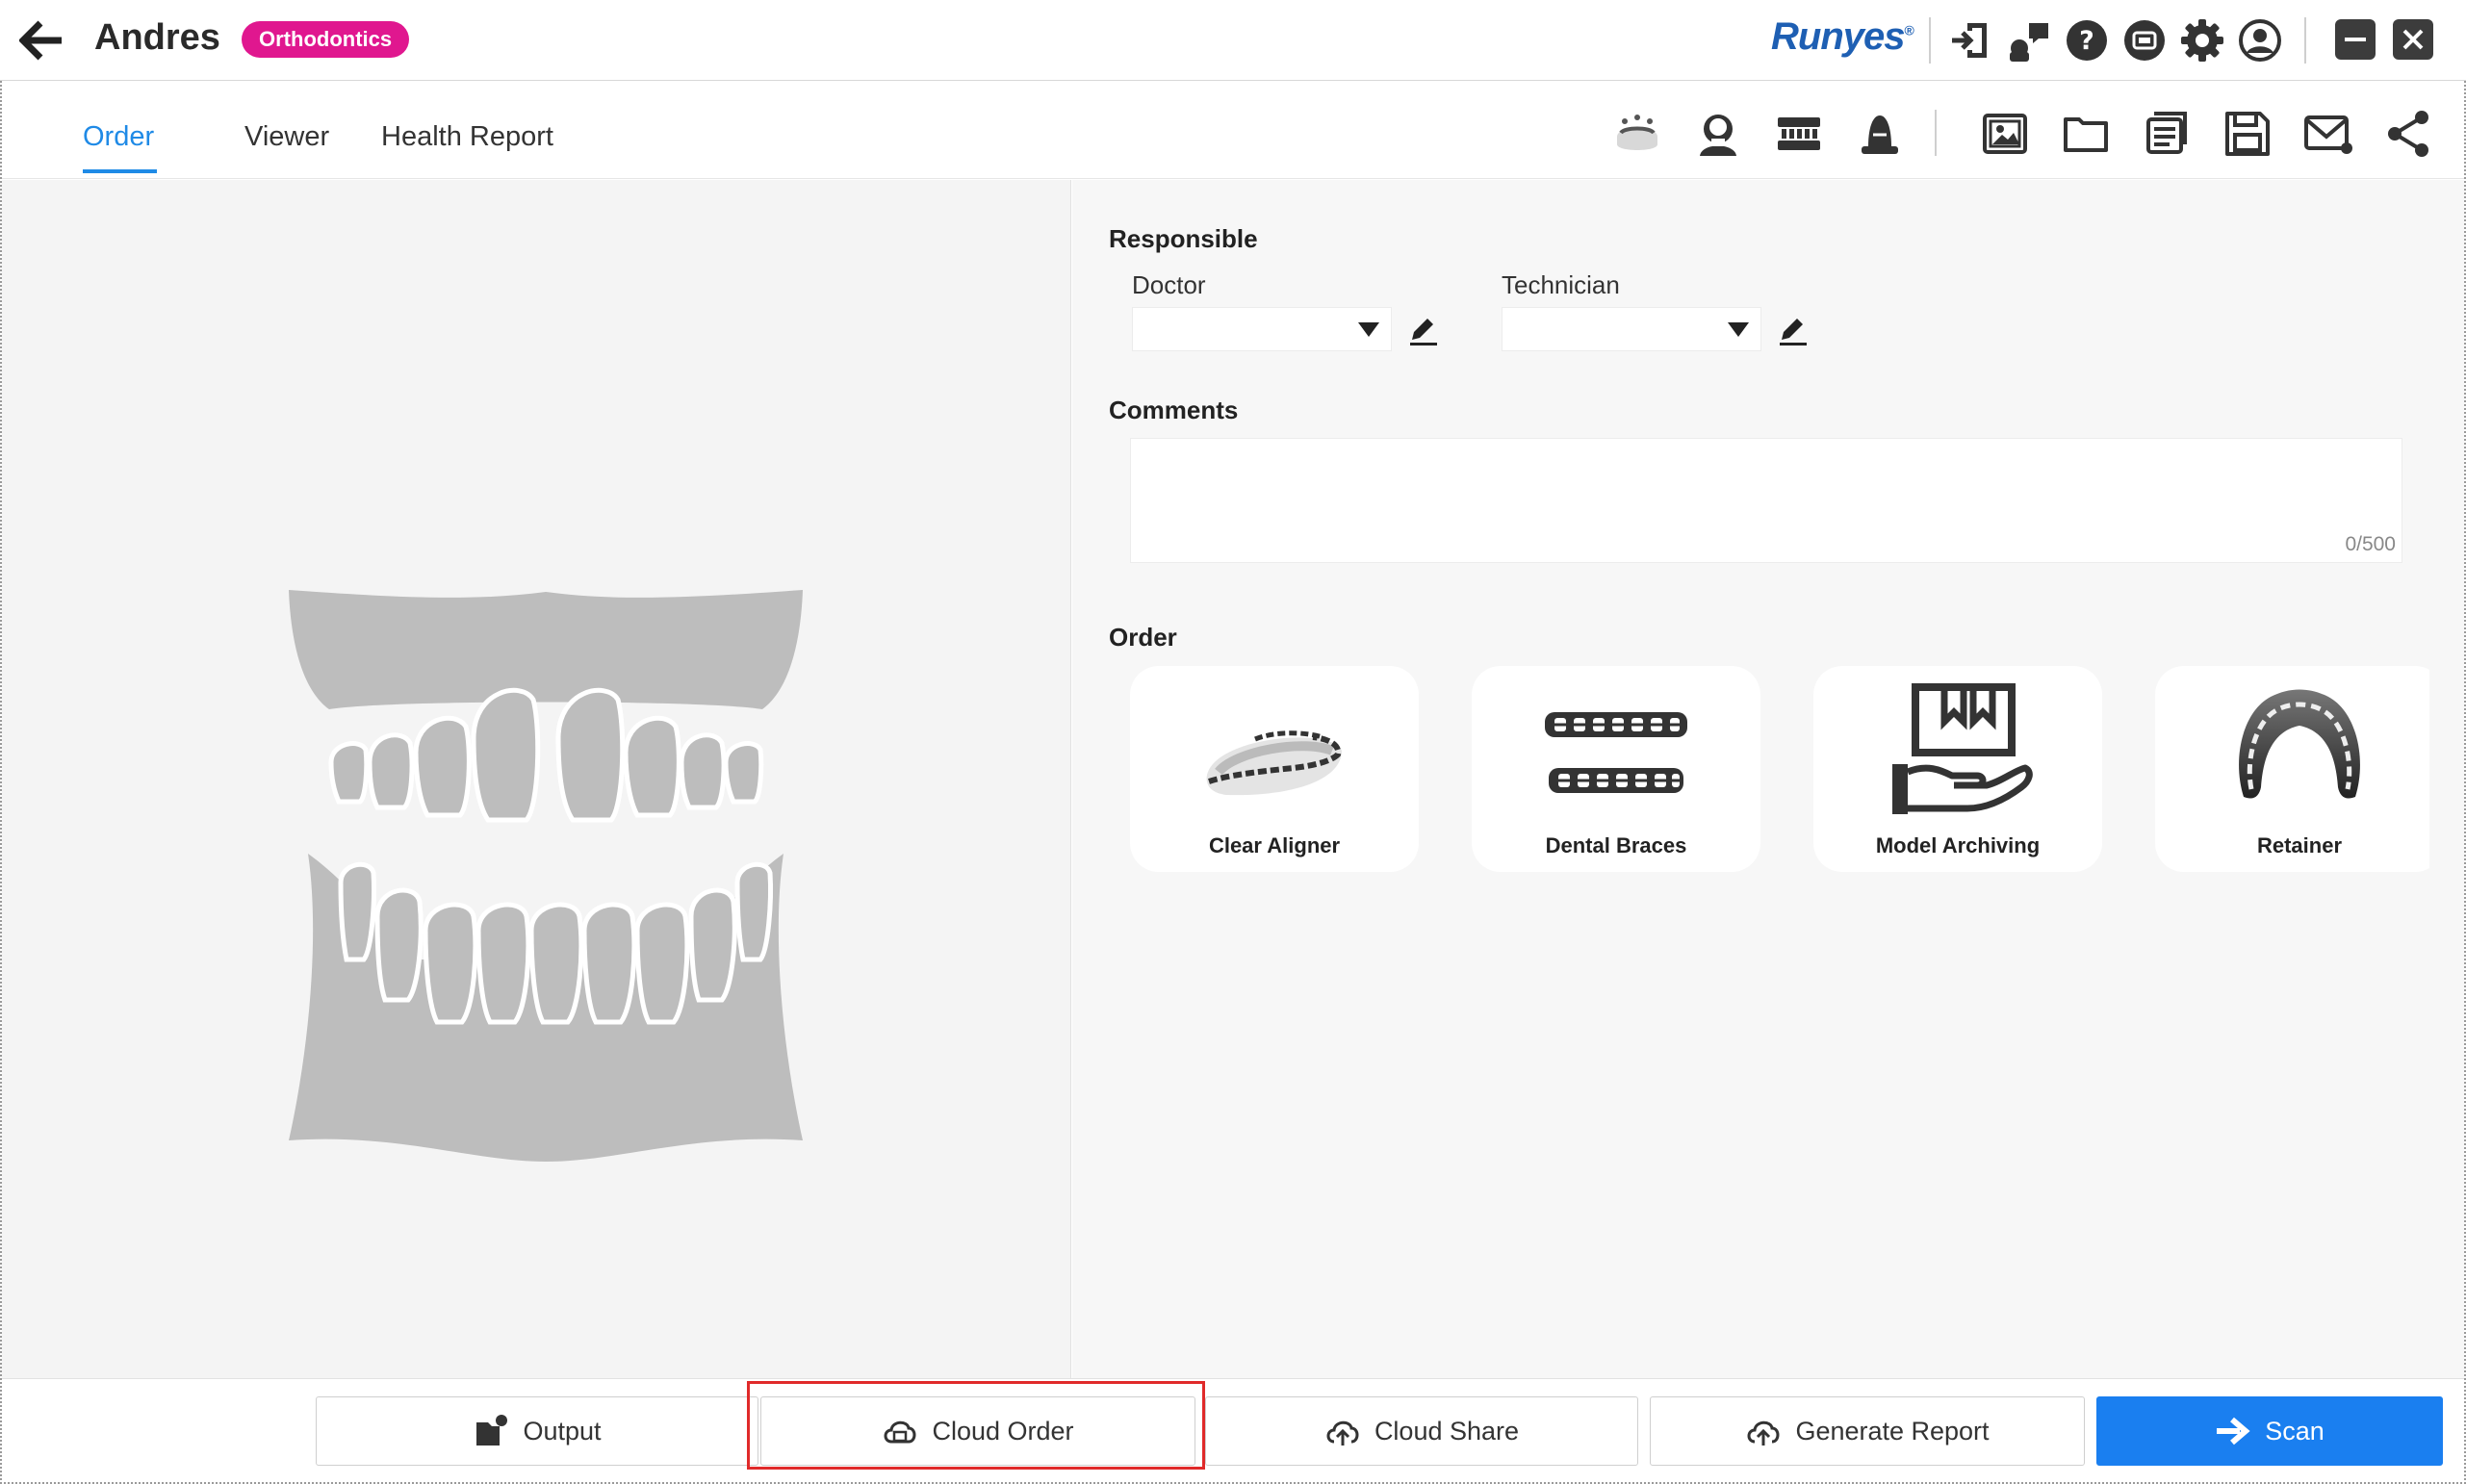  I want to click on order-card-dental-braces: Dental Braces, so click(1616, 769).